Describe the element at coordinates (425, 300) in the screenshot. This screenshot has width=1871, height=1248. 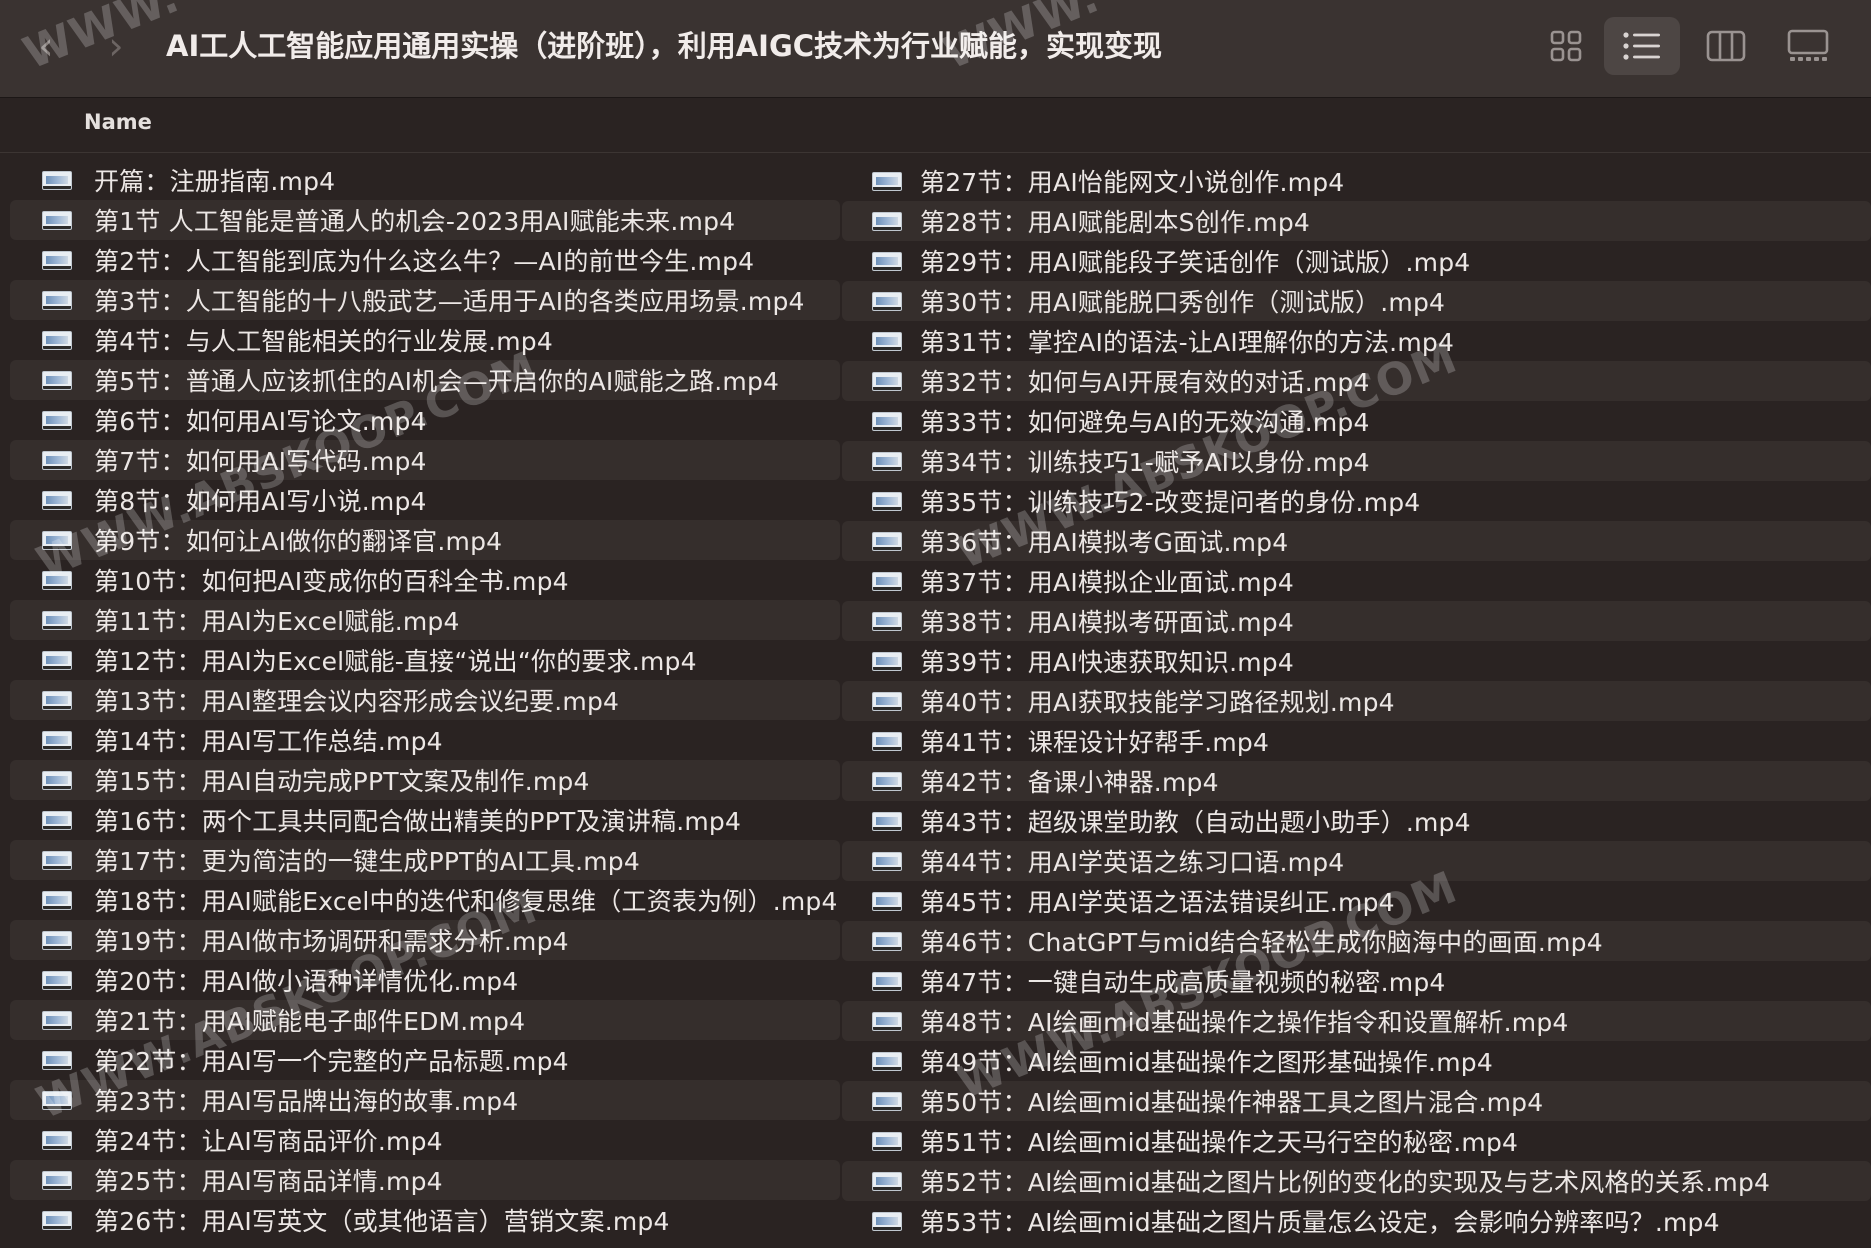
I see `file-row: 第3节：人工智能的十八般武艺—适用于AI的各类应用场景.mp4` at that location.